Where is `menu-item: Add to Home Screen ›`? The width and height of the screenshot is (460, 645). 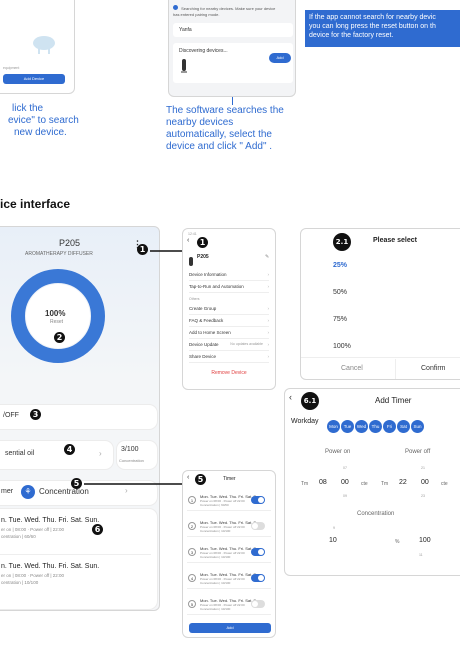 menu-item: Add to Home Screen › is located at coordinates (229, 333).